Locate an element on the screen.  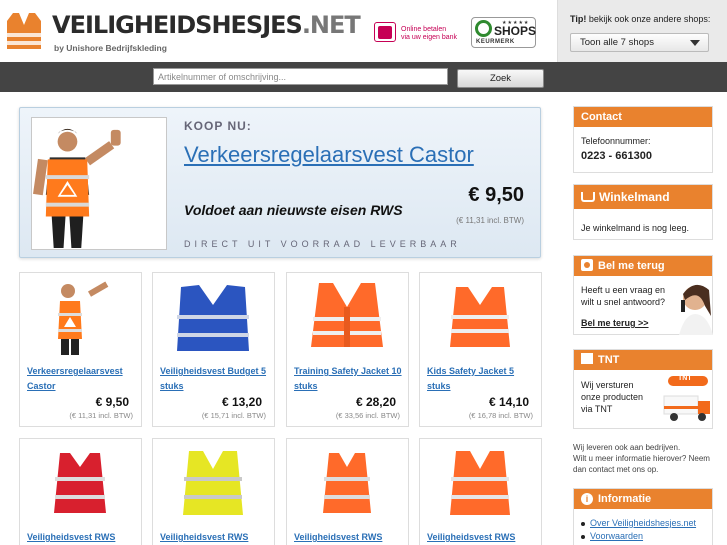
callcenter-agent-image is located at coordinates (696, 309).